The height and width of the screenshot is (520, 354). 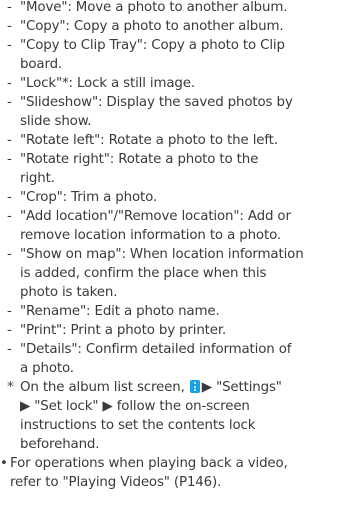 I want to click on menu-item-copy-to-clip-tray-text-continued: board., so click(x=41, y=64).